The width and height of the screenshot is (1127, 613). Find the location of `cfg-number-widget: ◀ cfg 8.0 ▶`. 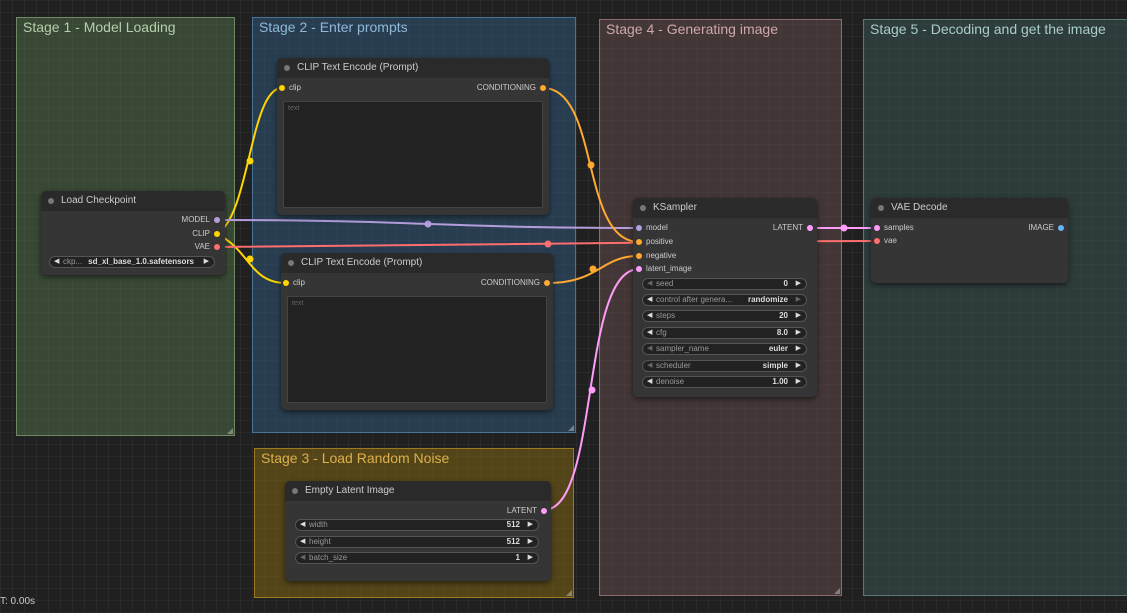

cfg-number-widget: ◀ cfg 8.0 ▶ is located at coordinates (724, 333).